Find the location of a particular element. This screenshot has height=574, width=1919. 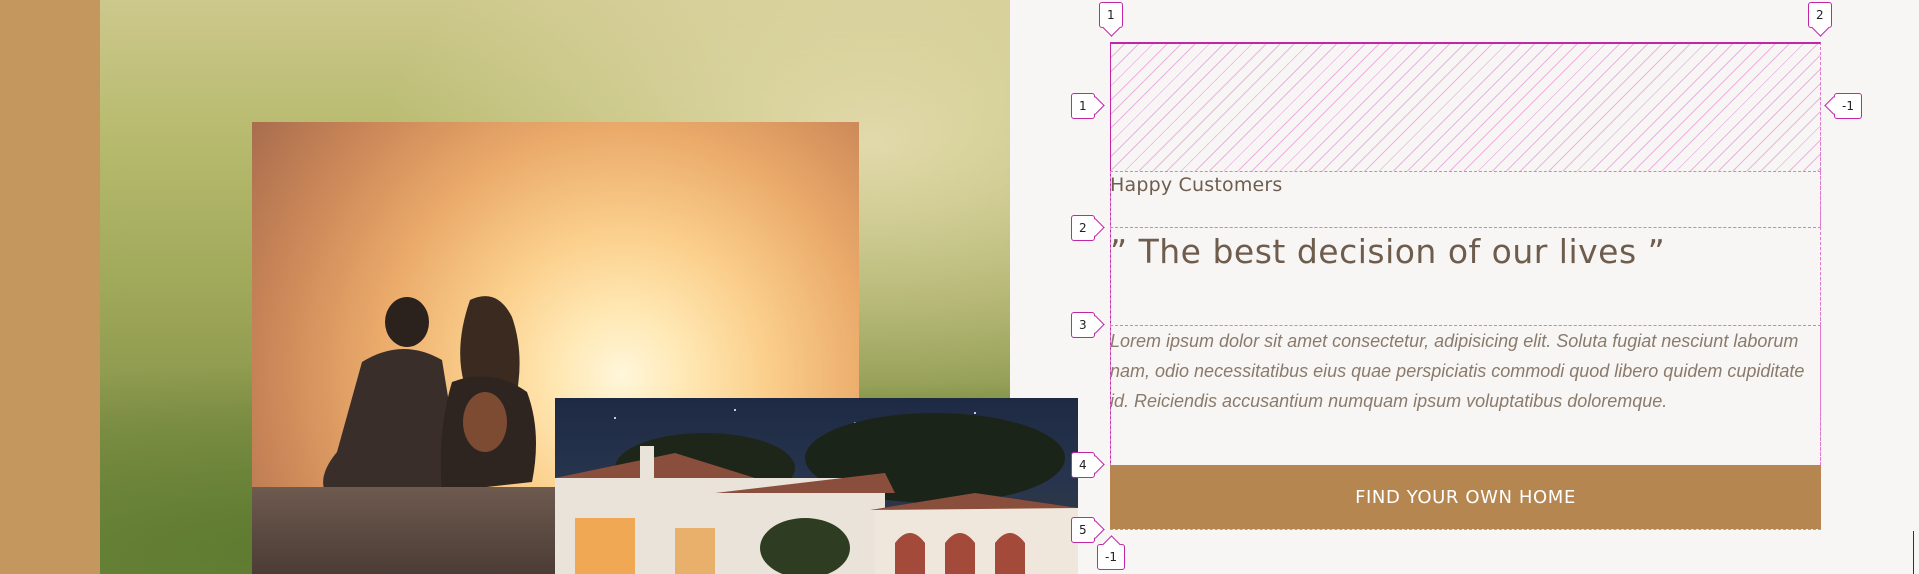

grid-row-marker-4-label: 4 is located at coordinates (1083, 465).